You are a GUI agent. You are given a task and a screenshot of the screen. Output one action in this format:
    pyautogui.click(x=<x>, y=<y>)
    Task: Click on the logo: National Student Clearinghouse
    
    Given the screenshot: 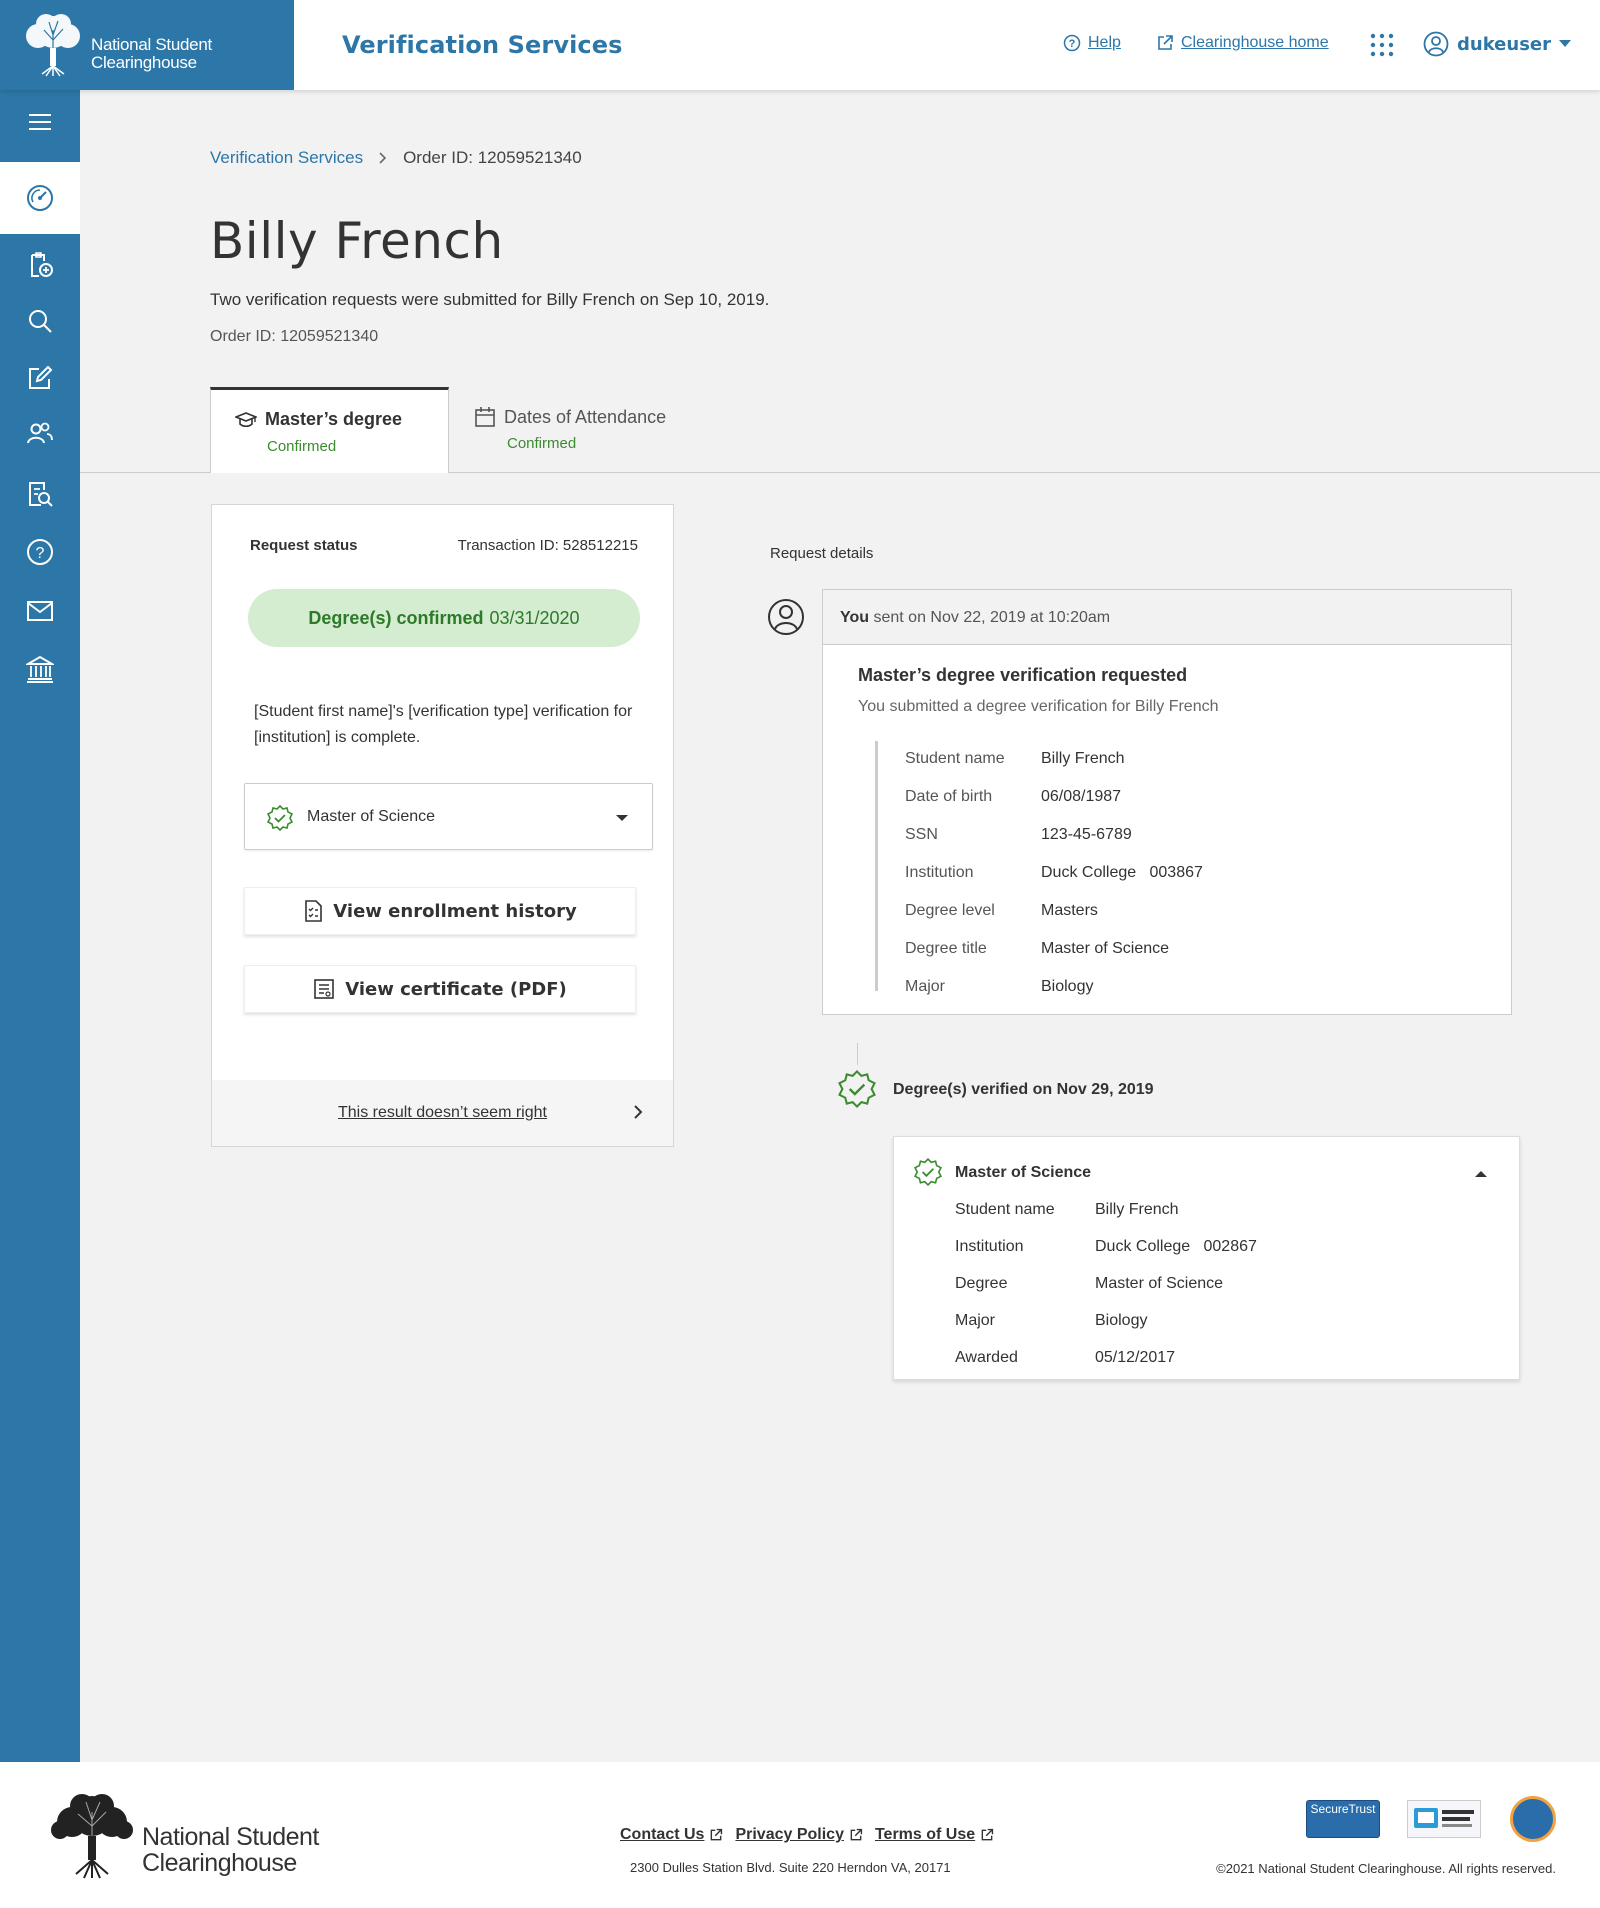 What is the action you would take?
    pyautogui.click(x=147, y=45)
    